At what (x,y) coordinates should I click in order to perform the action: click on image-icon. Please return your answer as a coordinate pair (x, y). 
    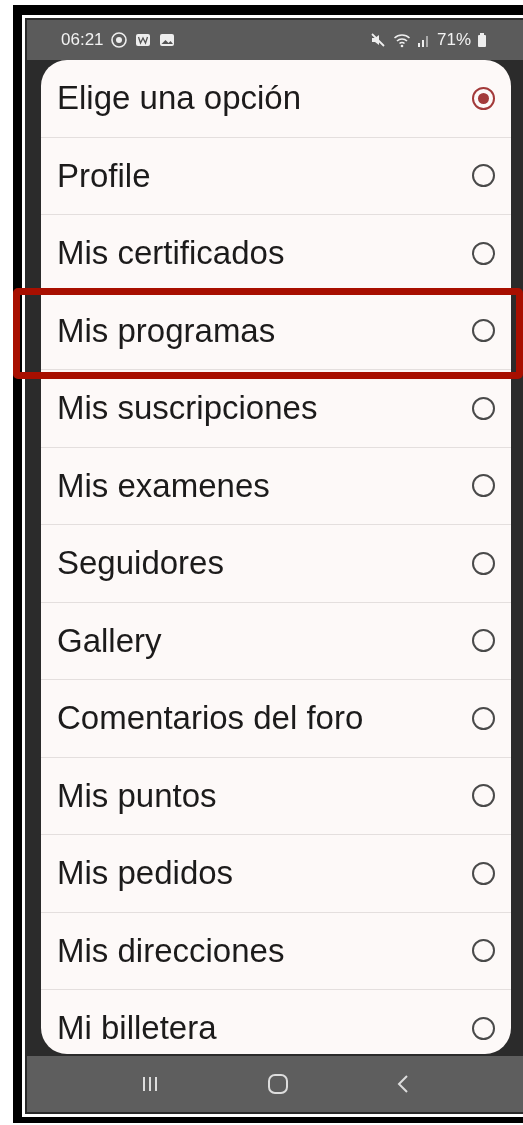
    Looking at the image, I should click on (166, 40).